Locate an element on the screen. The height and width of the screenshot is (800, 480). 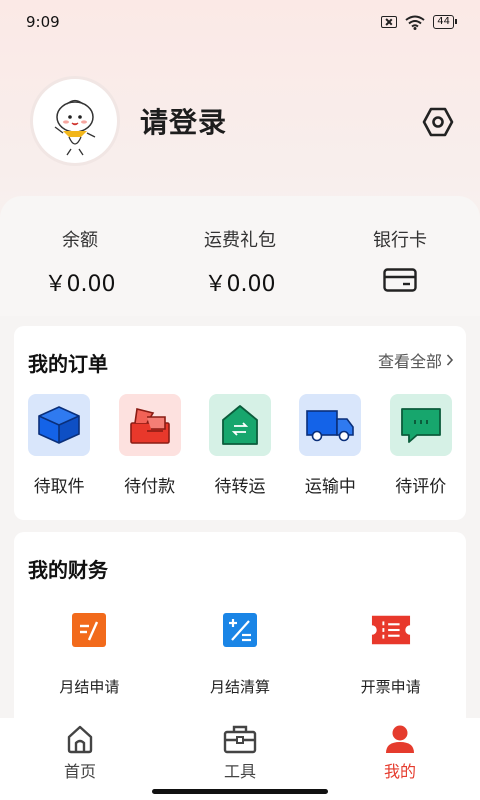
no-sim-icon is located at coordinates (389, 22).